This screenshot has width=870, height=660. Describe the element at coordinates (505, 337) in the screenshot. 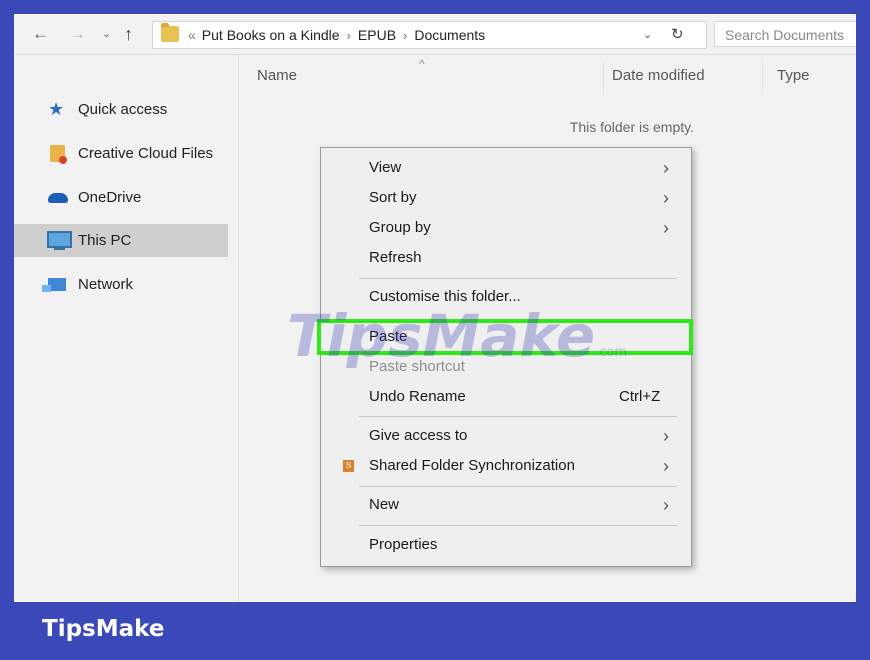

I see `menu-item-paste: Paste` at that location.